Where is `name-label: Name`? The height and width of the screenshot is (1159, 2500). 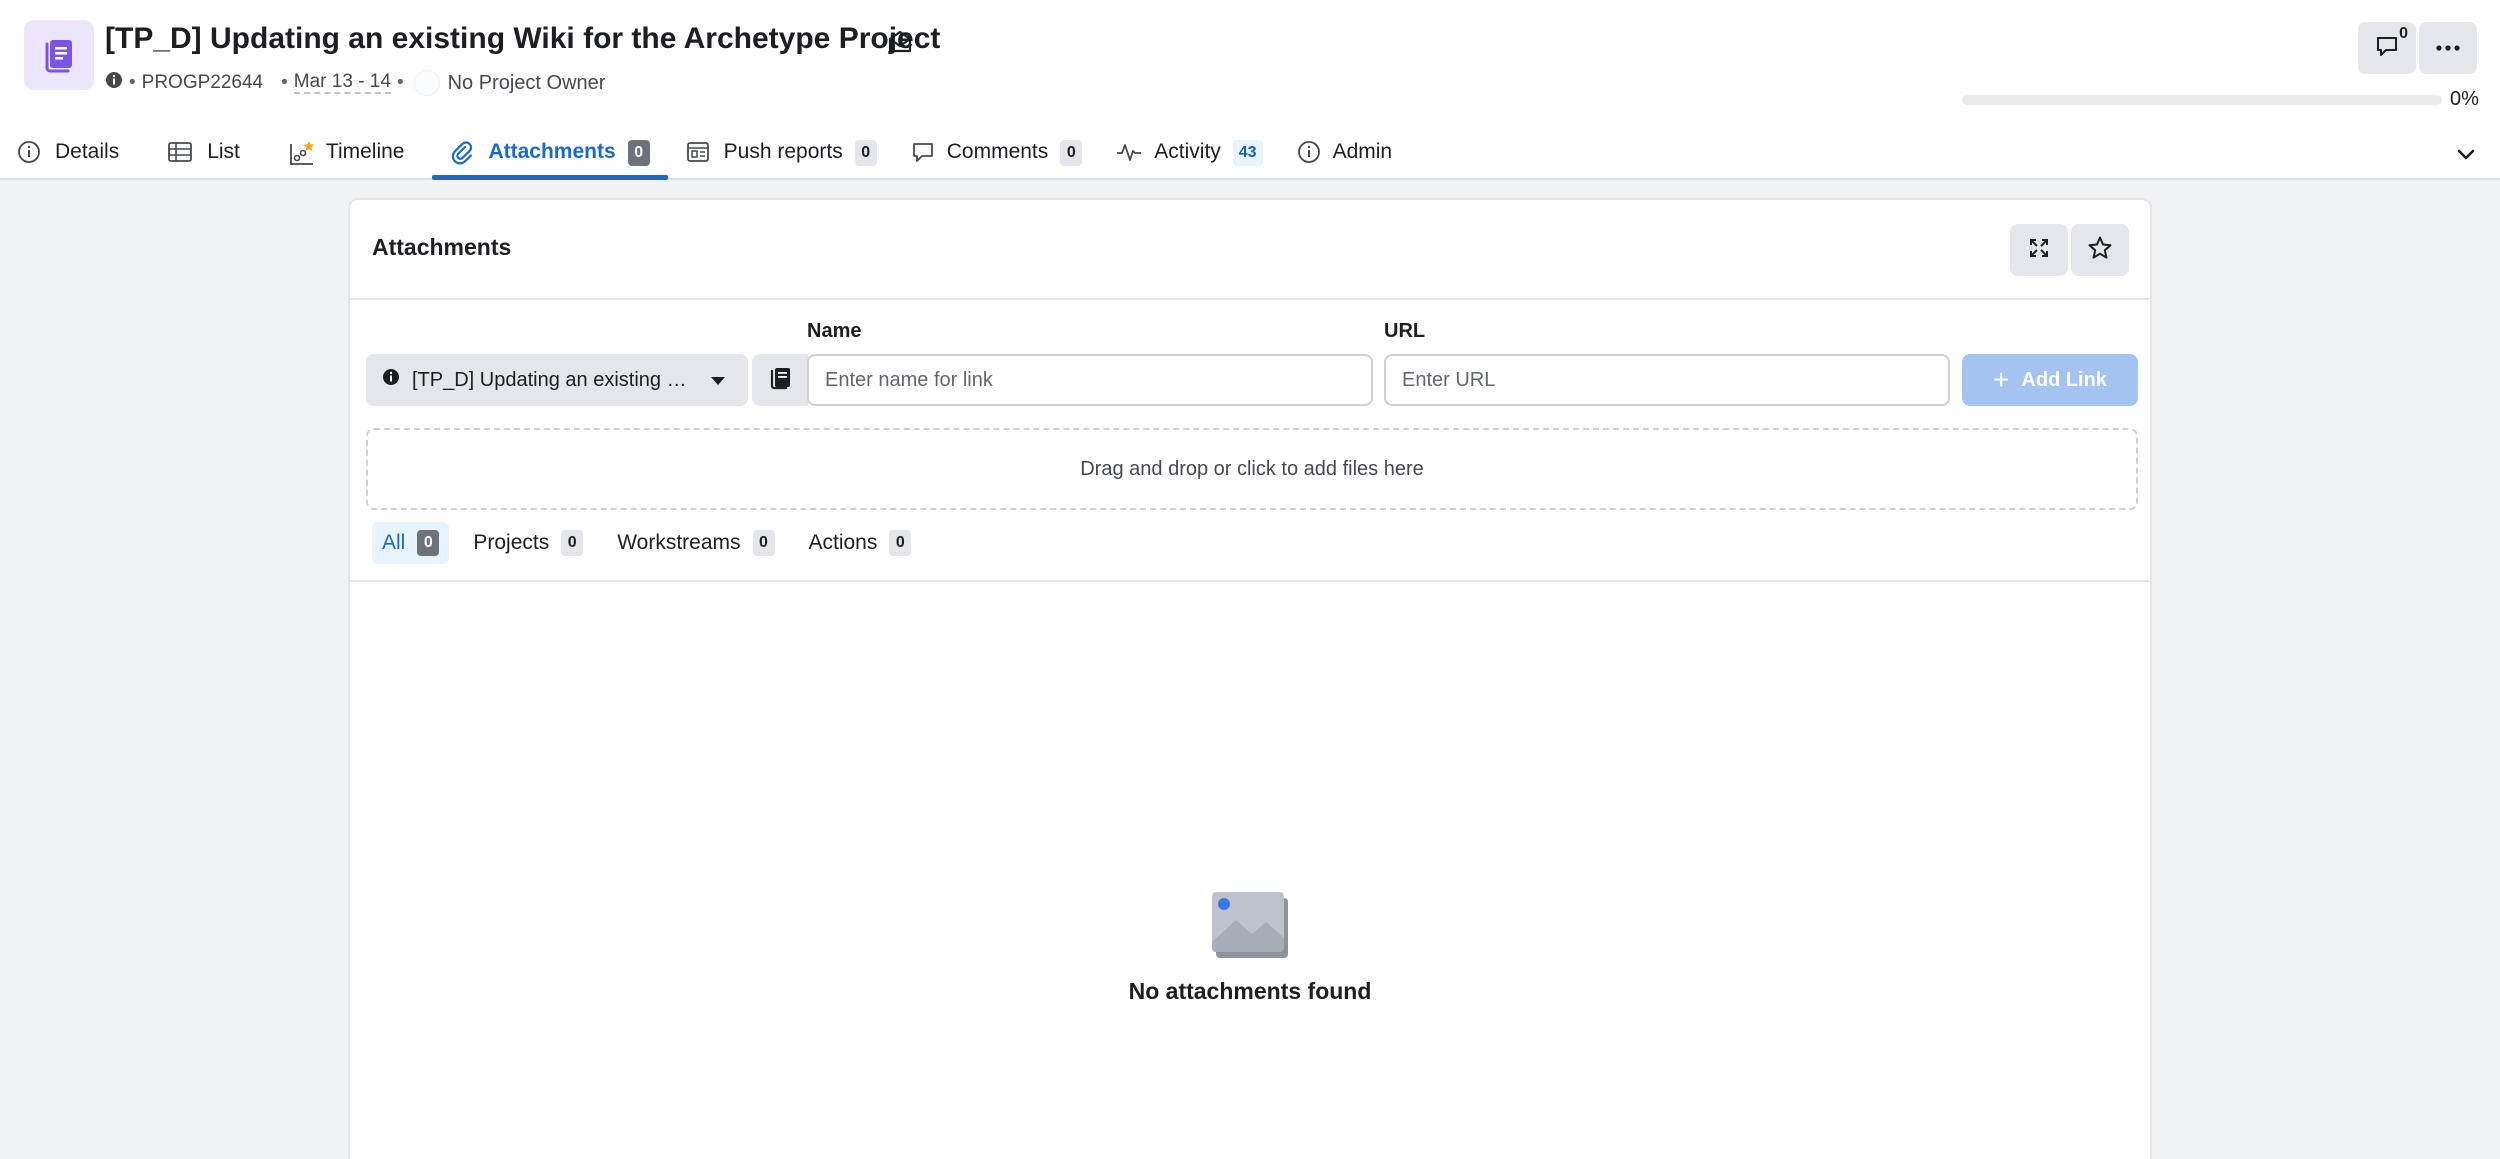
name-label: Name is located at coordinates (834, 331).